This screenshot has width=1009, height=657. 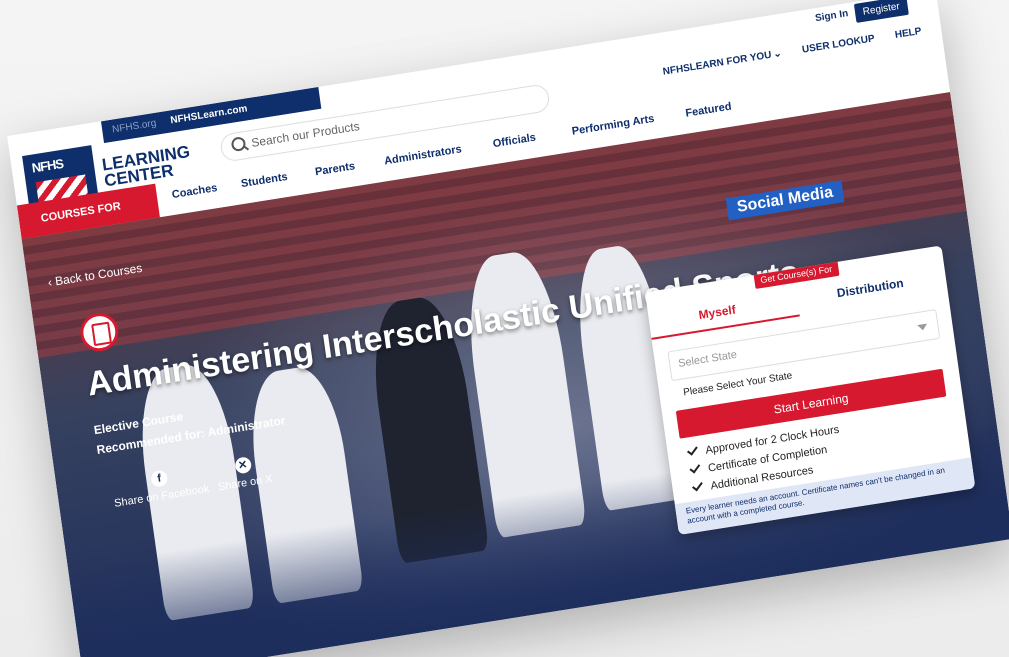 What do you see at coordinates (194, 191) in the screenshot?
I see `category-coaches: Coaches` at bounding box center [194, 191].